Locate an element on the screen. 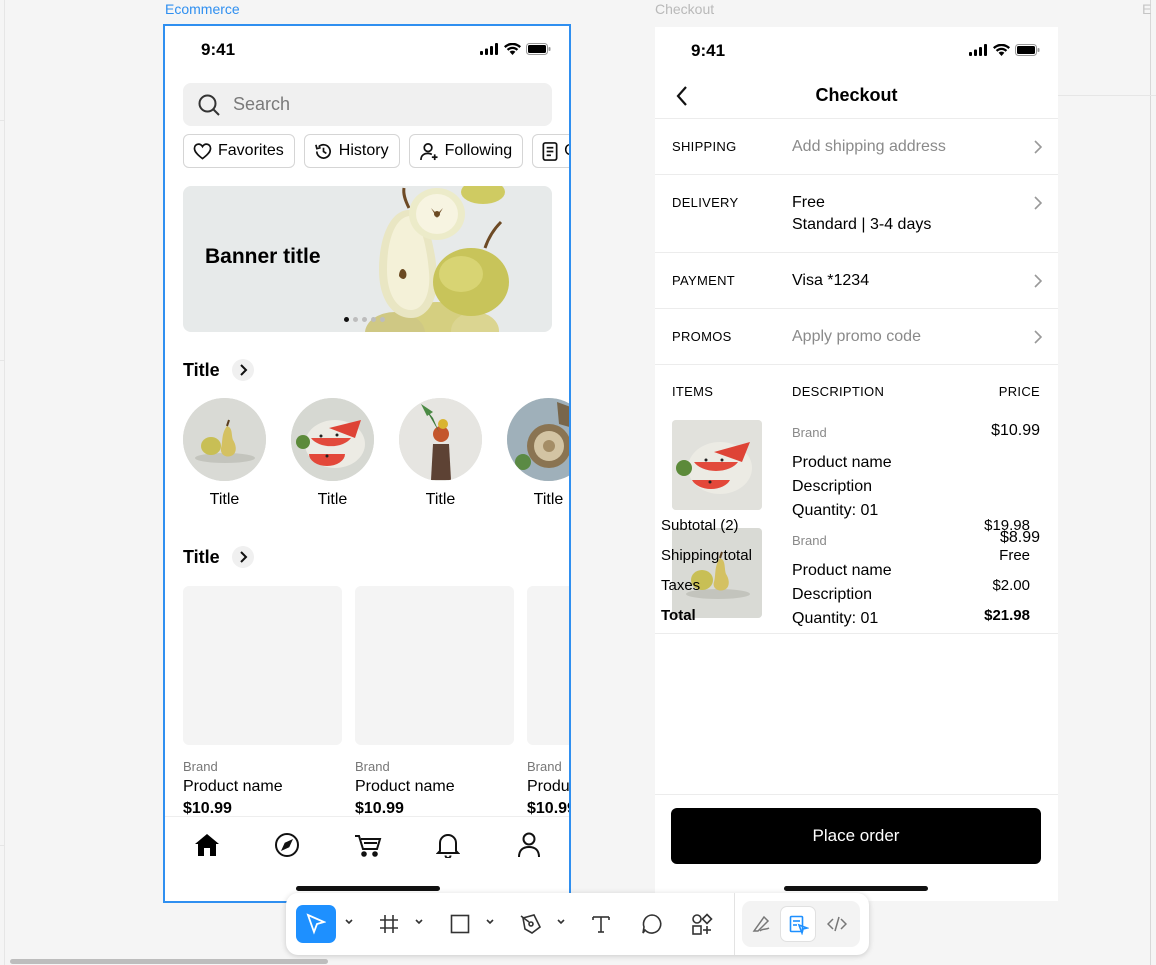 The image size is (1156, 965). product-brand: Brand is located at coordinates (544, 766).